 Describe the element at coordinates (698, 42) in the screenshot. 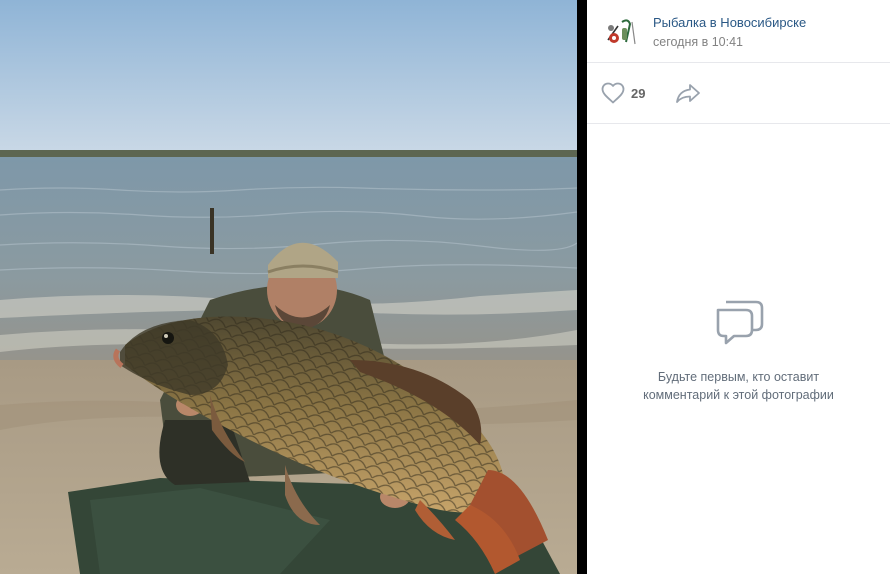

I see `post-date: сегодня в 10:41` at that location.